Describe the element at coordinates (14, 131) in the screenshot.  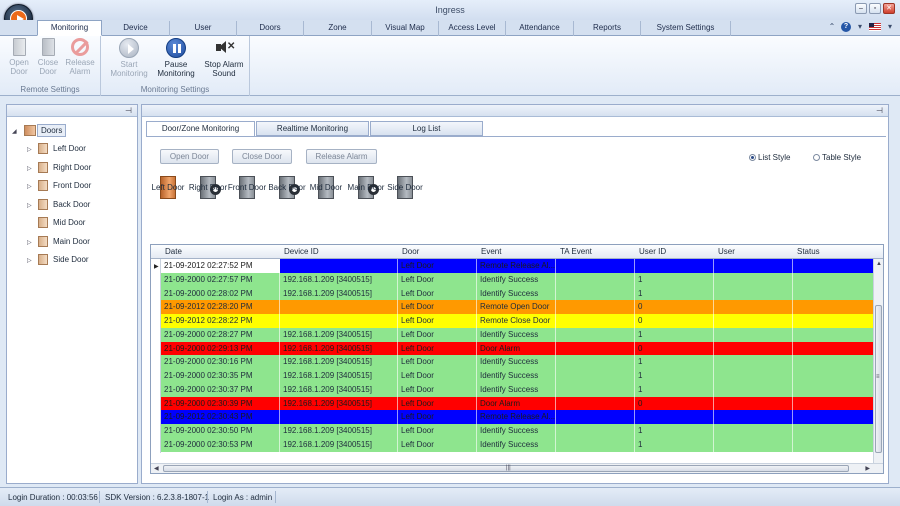
I see `collapse-icon: ◢` at that location.